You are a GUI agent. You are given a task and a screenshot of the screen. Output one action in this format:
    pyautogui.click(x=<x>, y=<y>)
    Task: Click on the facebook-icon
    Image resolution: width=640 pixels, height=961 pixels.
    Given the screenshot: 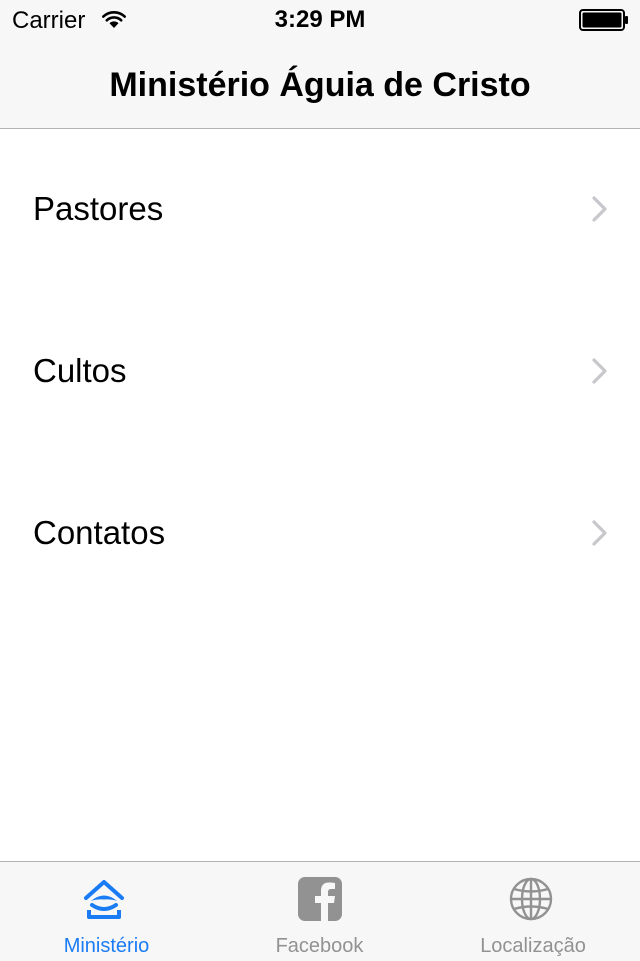 What is the action you would take?
    pyautogui.click(x=320, y=899)
    